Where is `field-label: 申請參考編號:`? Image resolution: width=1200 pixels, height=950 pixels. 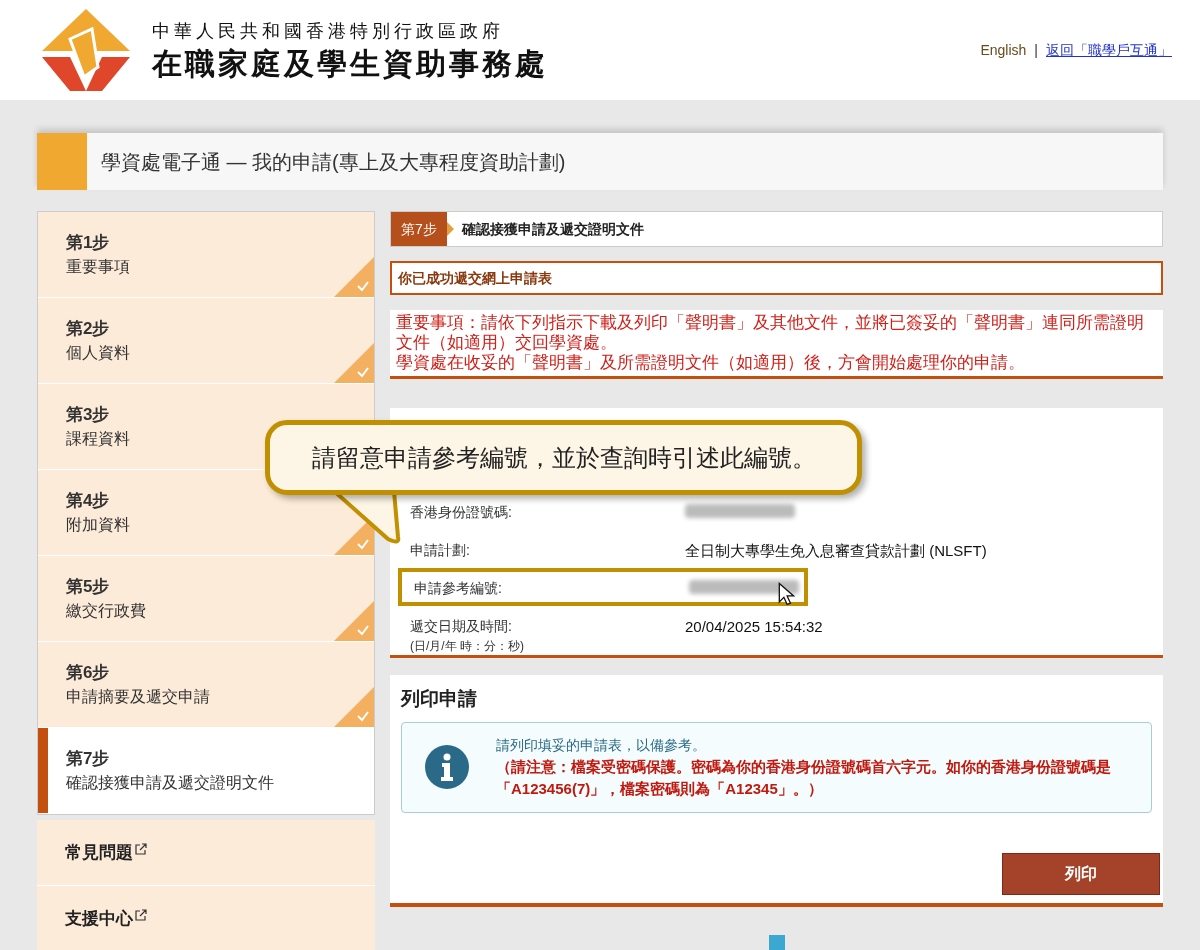
field-label: 申請參考編號: is located at coordinates (458, 588).